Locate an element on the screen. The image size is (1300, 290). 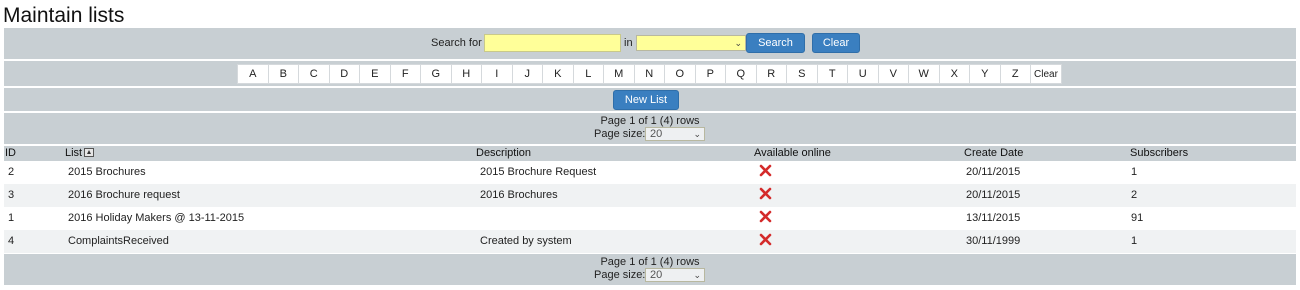
cell-description: 2015 Brochure Request is located at coordinates (538, 172).